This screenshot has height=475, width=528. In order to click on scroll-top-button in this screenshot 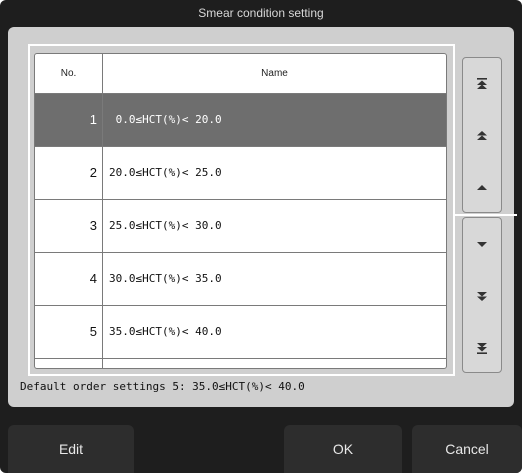, I will do `click(482, 84)`.